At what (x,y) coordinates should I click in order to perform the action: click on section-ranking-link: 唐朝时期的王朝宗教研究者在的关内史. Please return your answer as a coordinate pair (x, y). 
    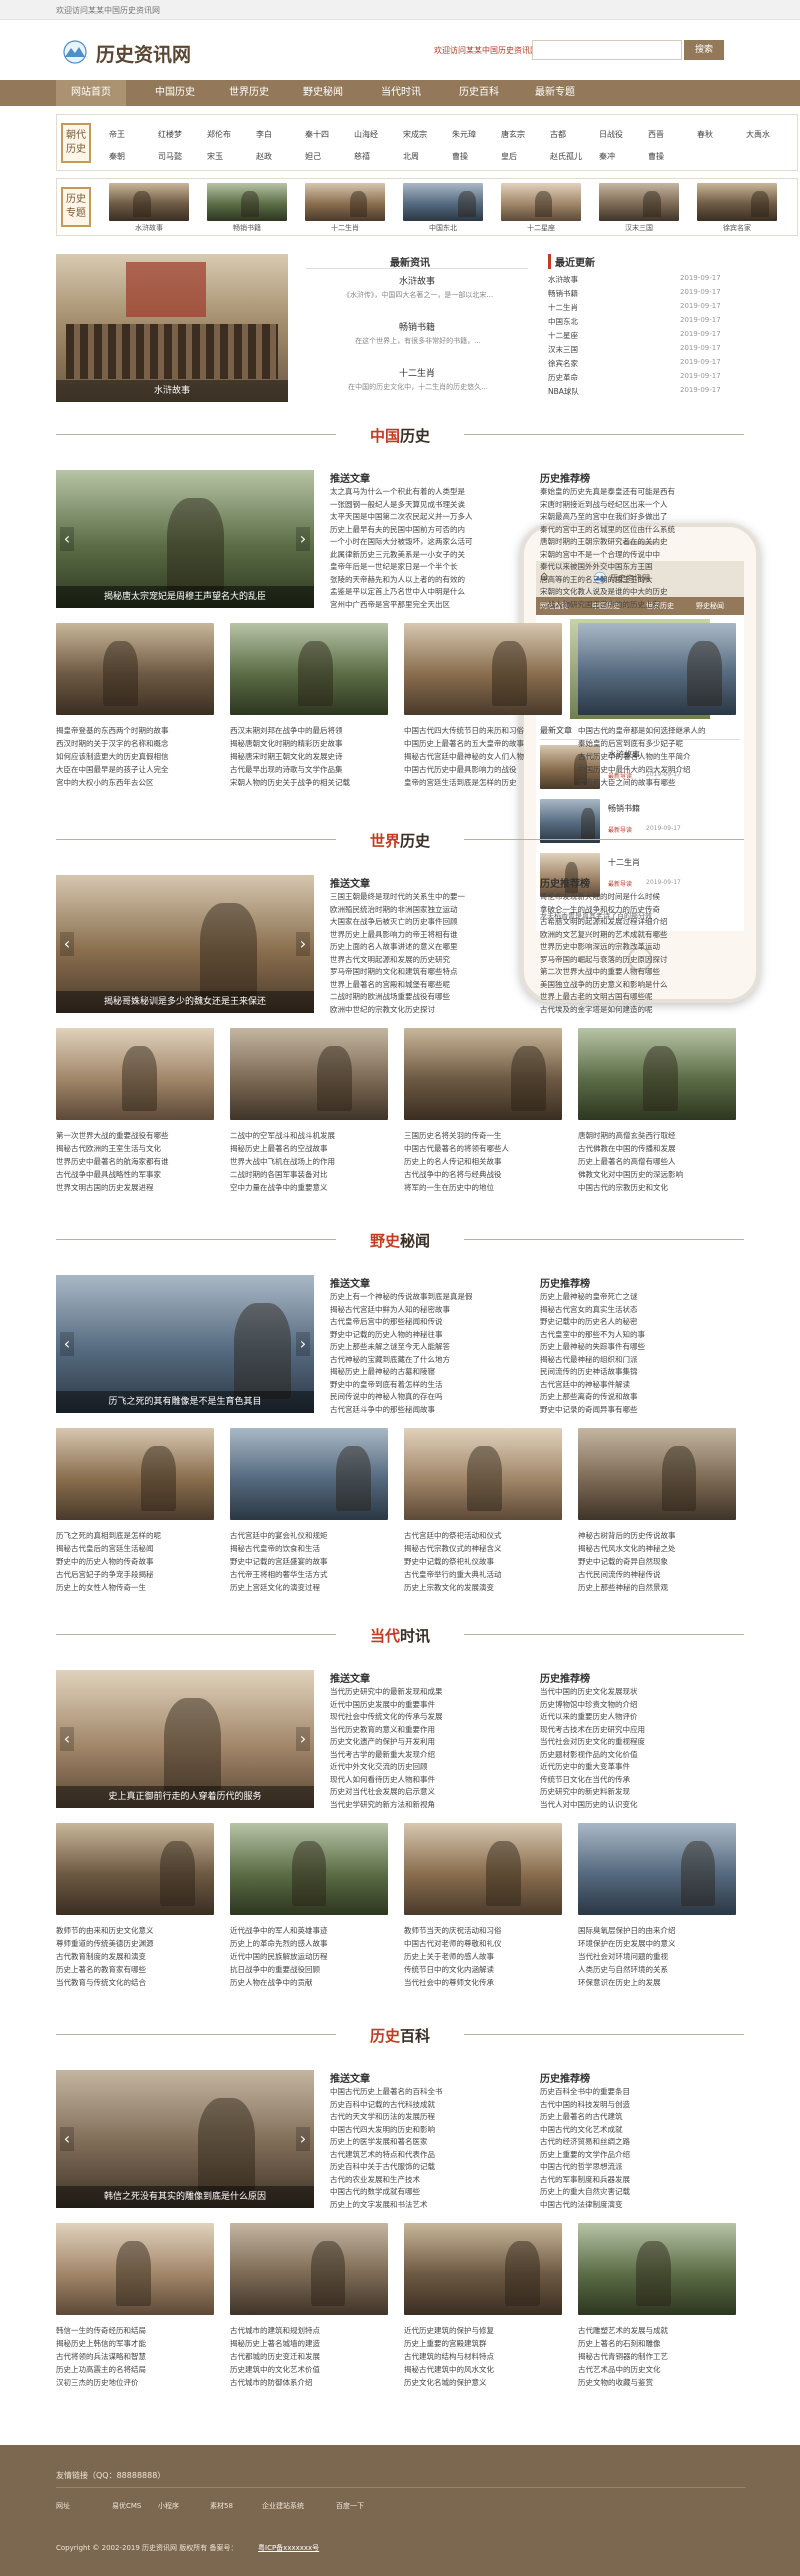
    Looking at the image, I should click on (642, 541).